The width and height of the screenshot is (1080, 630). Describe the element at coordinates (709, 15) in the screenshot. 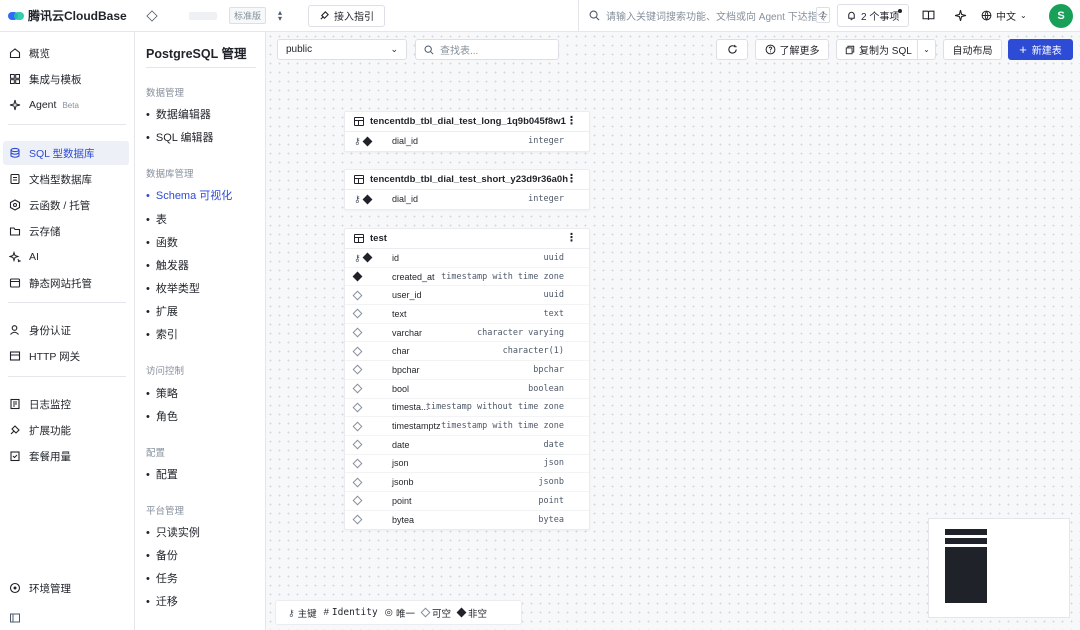

I see `global-search-input: 请输入关键词搜索功能、文档或向 Agent 下达指令 /` at that location.